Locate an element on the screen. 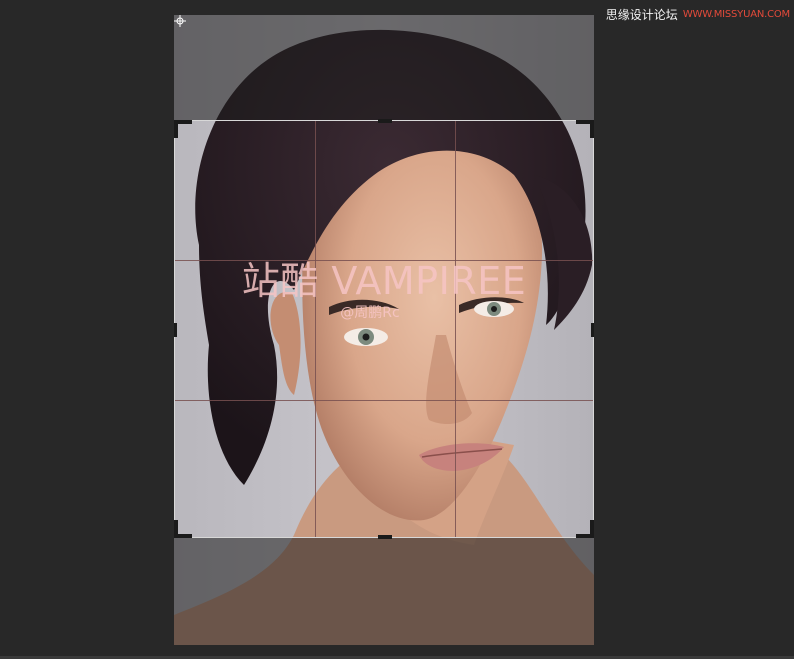 Image resolution: width=794 pixels, height=659 pixels. crop-handle-top-left is located at coordinates (183, 129).